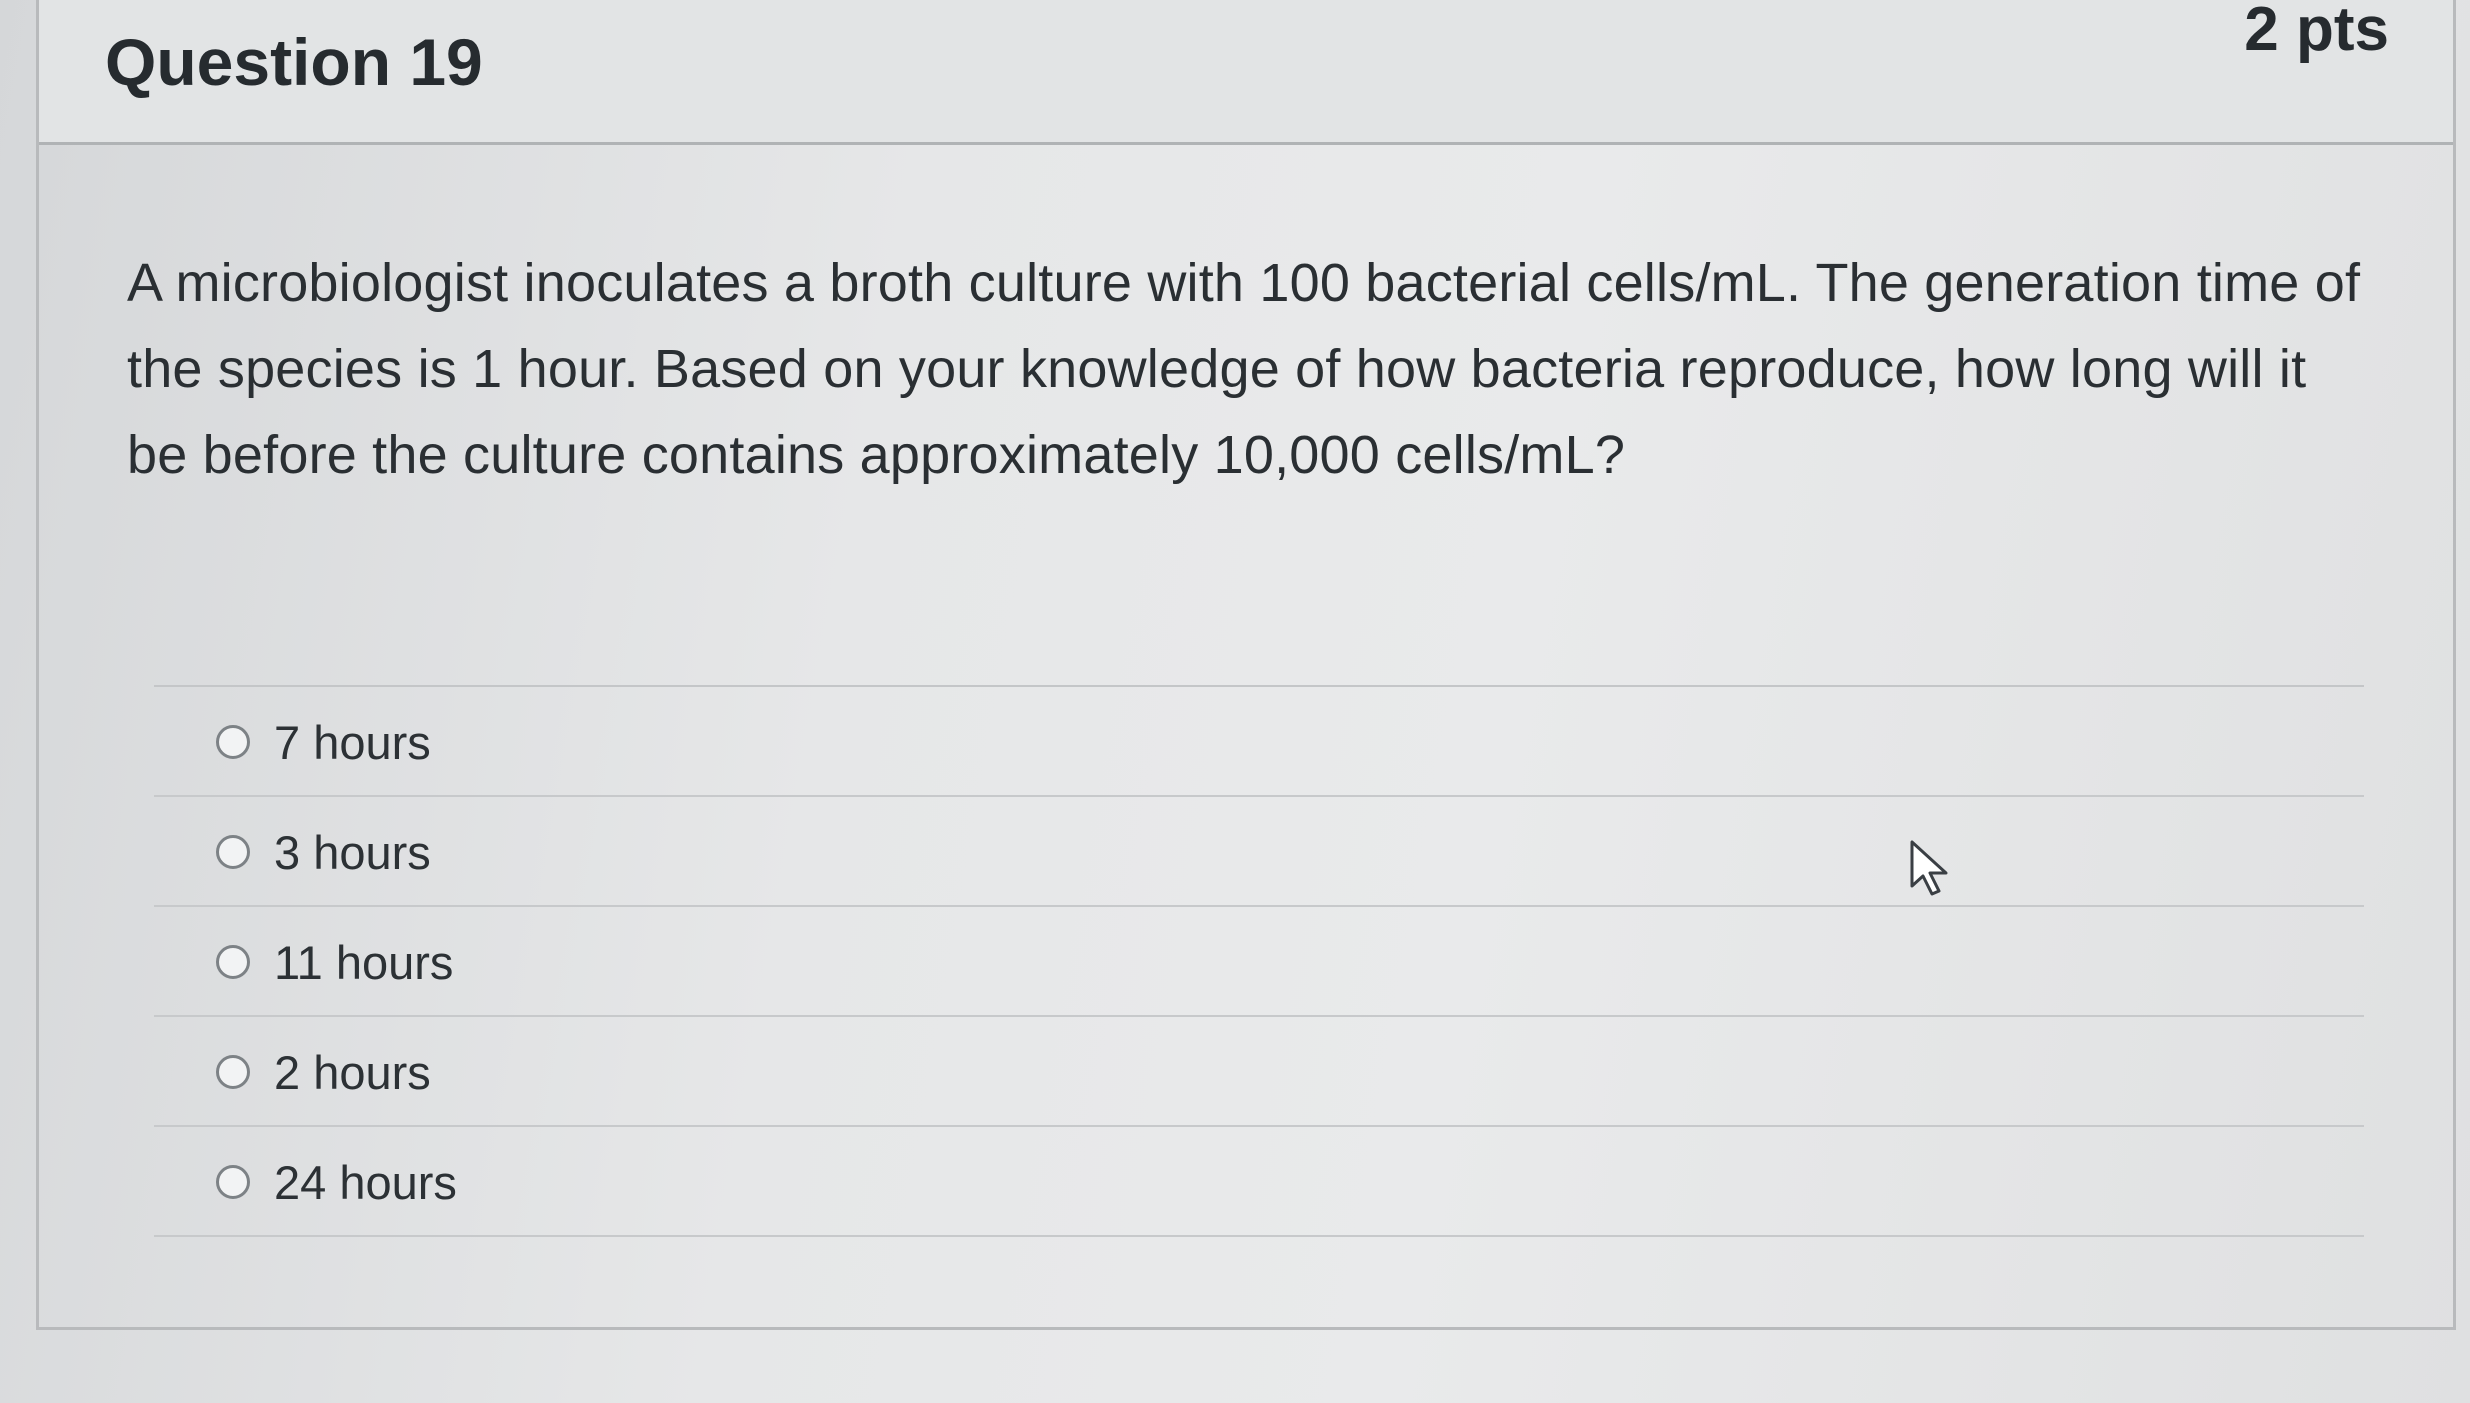 The image size is (2470, 1403). I want to click on answer-label: 3 hours, so click(352, 852).